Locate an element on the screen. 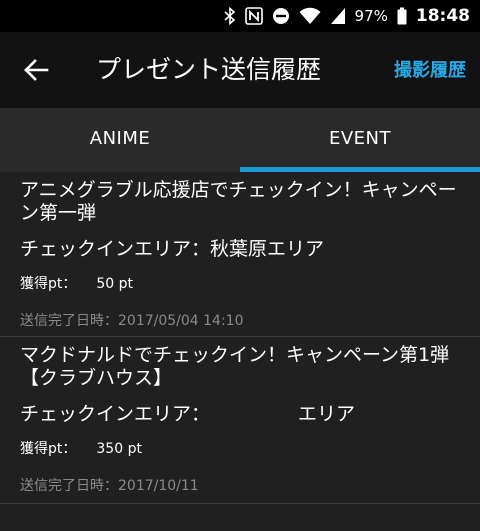 The image size is (480, 531). item-area: チェックインエリア： エリア is located at coordinates (240, 414).